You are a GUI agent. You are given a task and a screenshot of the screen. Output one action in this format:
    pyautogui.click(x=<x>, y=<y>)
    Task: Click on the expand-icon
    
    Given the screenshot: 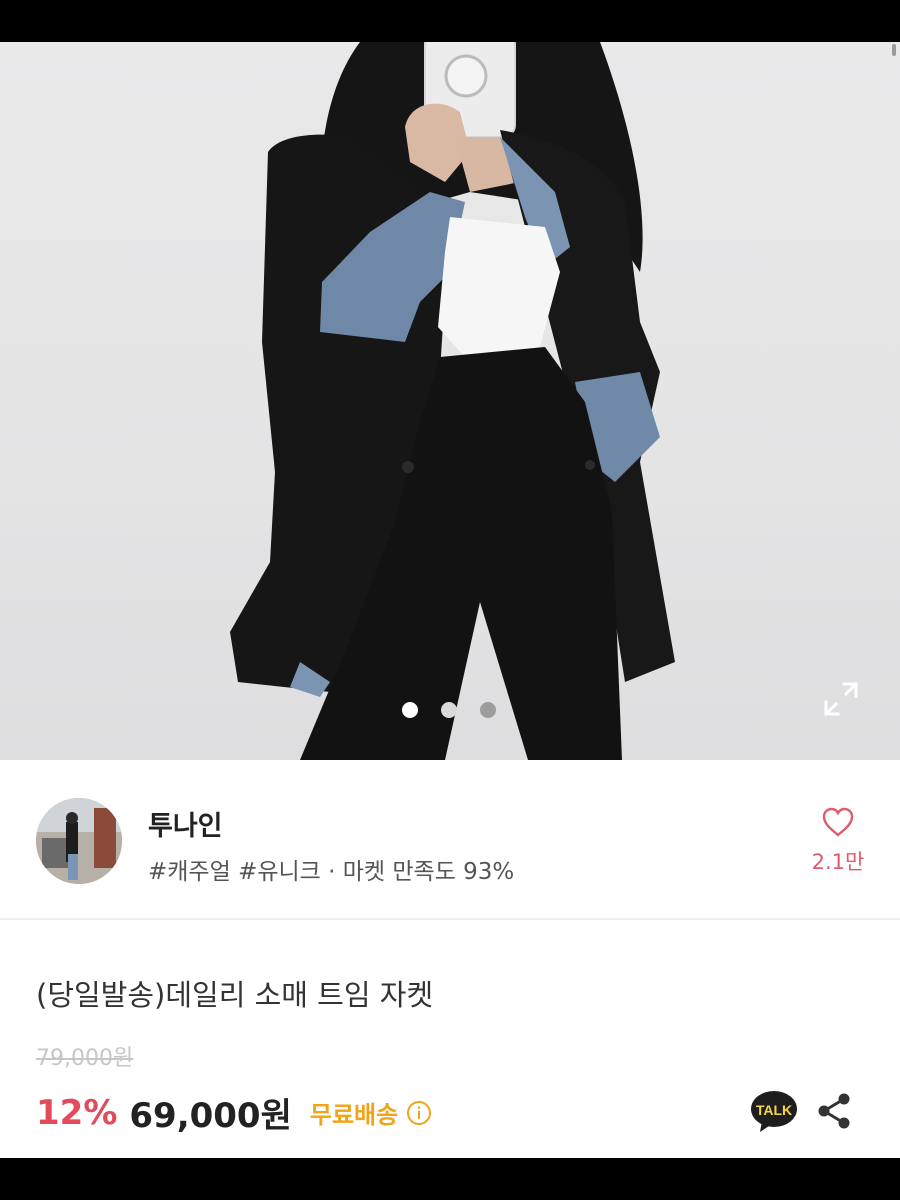 What is the action you would take?
    pyautogui.click(x=841, y=699)
    